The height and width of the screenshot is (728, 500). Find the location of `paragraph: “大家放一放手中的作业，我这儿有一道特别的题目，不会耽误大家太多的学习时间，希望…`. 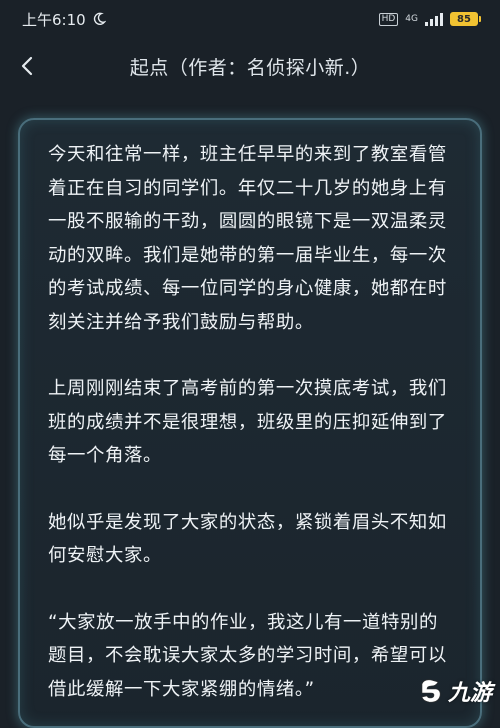

paragraph: “大家放一放手中的作业，我这儿有一道特别的题目，不会耽误大家太多的学习时间，希望… is located at coordinates (247, 655).